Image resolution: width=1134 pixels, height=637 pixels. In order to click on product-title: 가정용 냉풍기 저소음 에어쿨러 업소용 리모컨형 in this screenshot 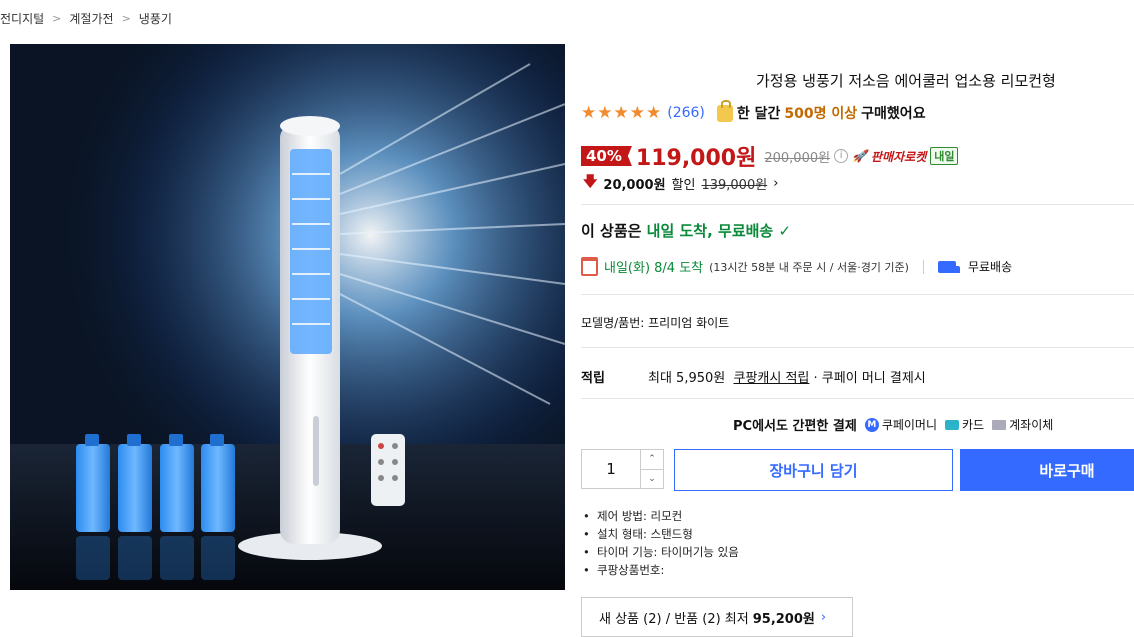, I will do `click(906, 81)`.